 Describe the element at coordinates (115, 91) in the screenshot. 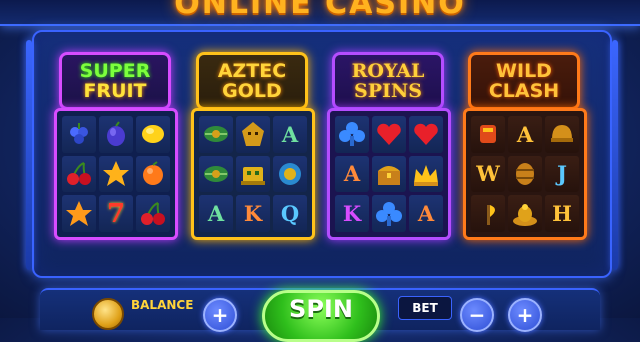

I see `machine-name-line2: FRUIT` at that location.